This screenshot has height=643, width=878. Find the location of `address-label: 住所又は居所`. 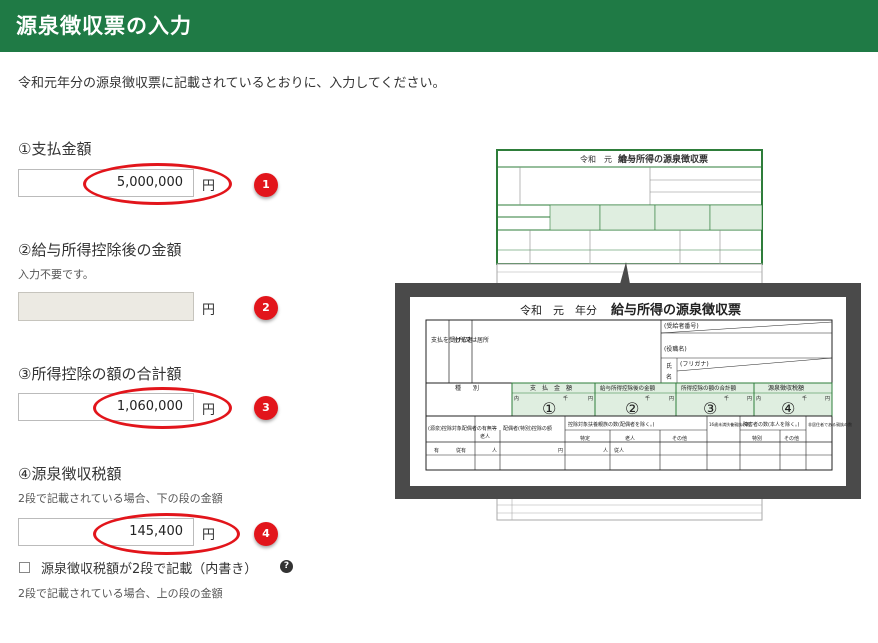

address-label: 住所又は居所 is located at coordinates (471, 340).